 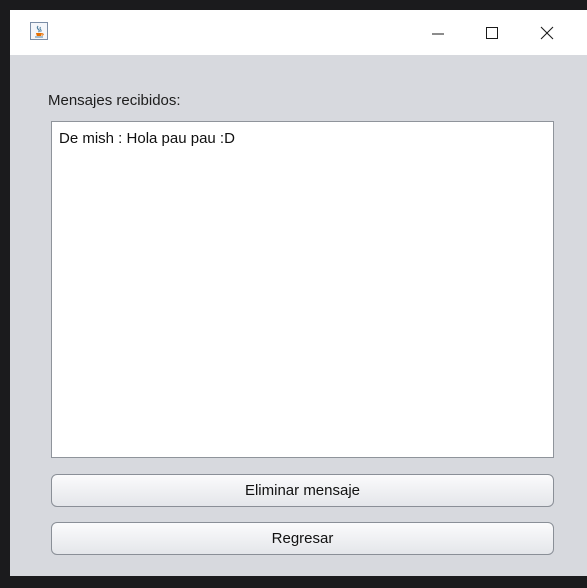 What do you see at coordinates (114, 100) in the screenshot?
I see `messages-label: Mensajes recibidos:` at bounding box center [114, 100].